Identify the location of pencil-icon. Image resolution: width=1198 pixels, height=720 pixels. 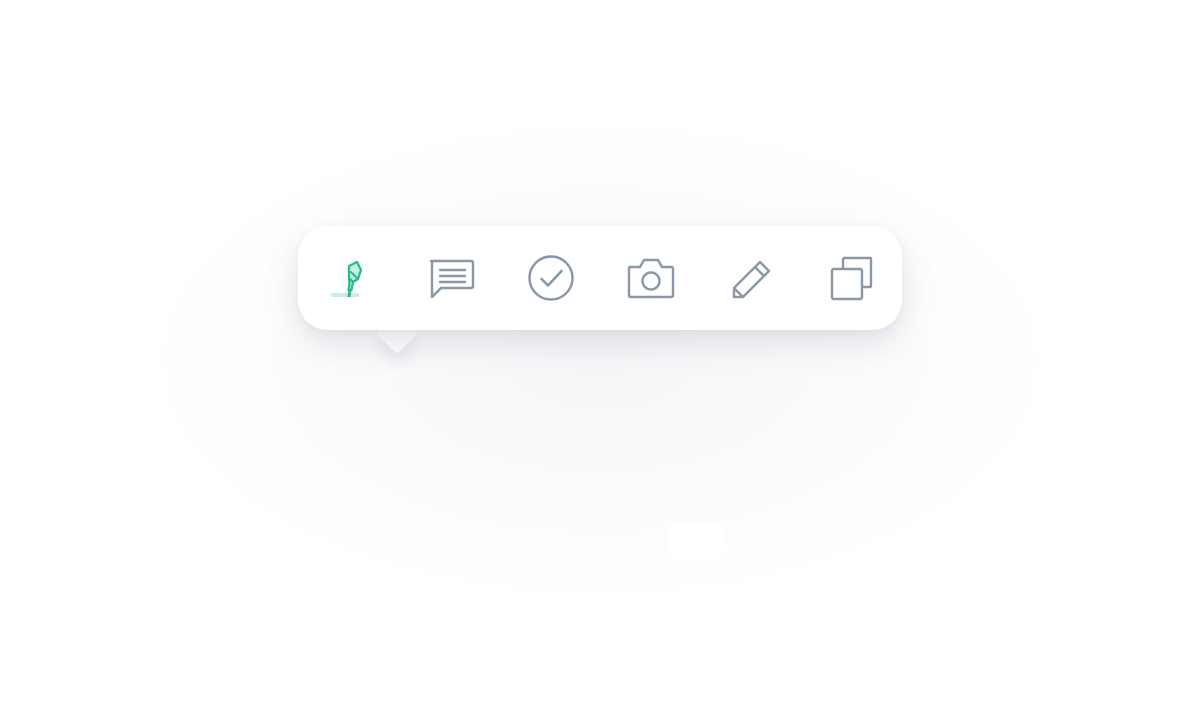
(751, 279).